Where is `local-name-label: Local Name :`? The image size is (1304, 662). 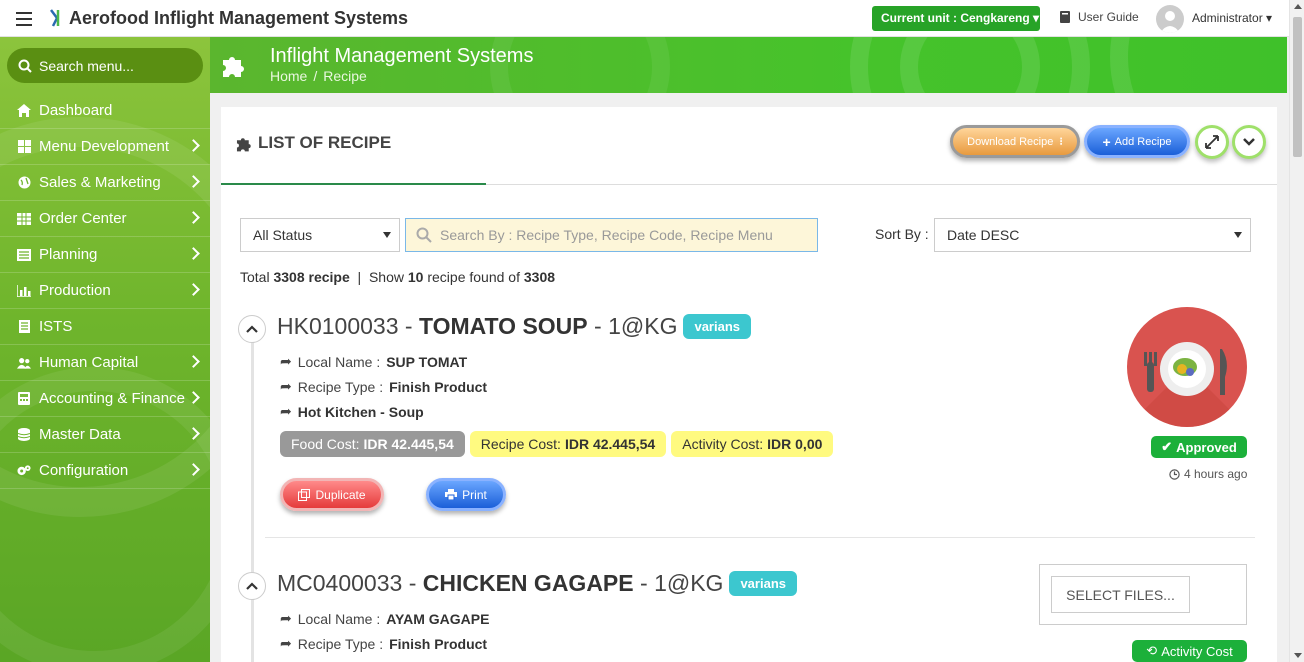
local-name-label: Local Name : is located at coordinates (339, 361).